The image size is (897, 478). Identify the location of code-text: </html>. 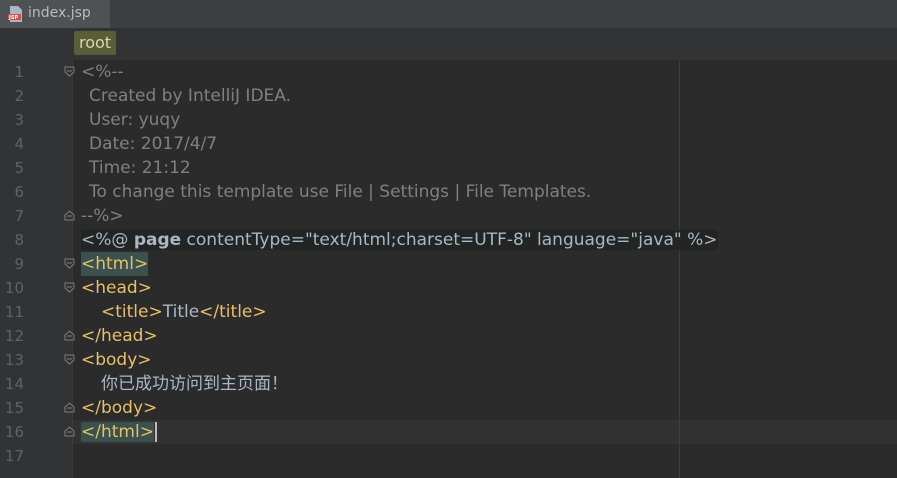
(117, 432).